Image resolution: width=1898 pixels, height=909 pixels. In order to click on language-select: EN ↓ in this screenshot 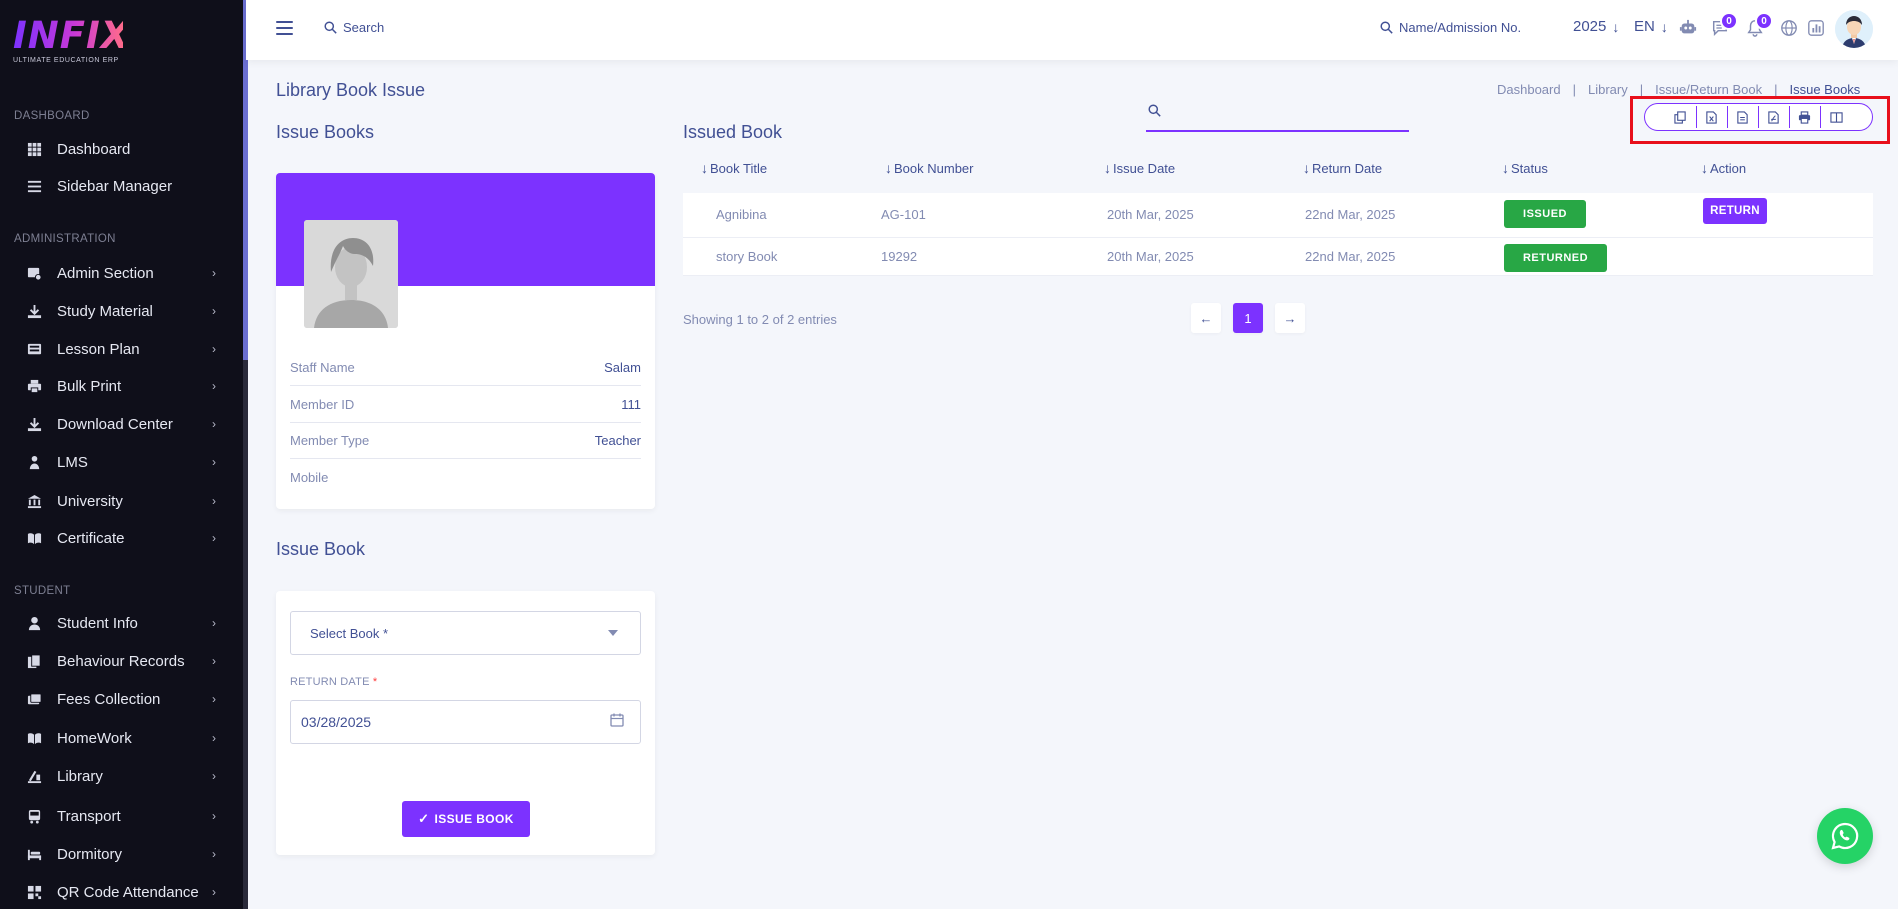, I will do `click(1651, 26)`.